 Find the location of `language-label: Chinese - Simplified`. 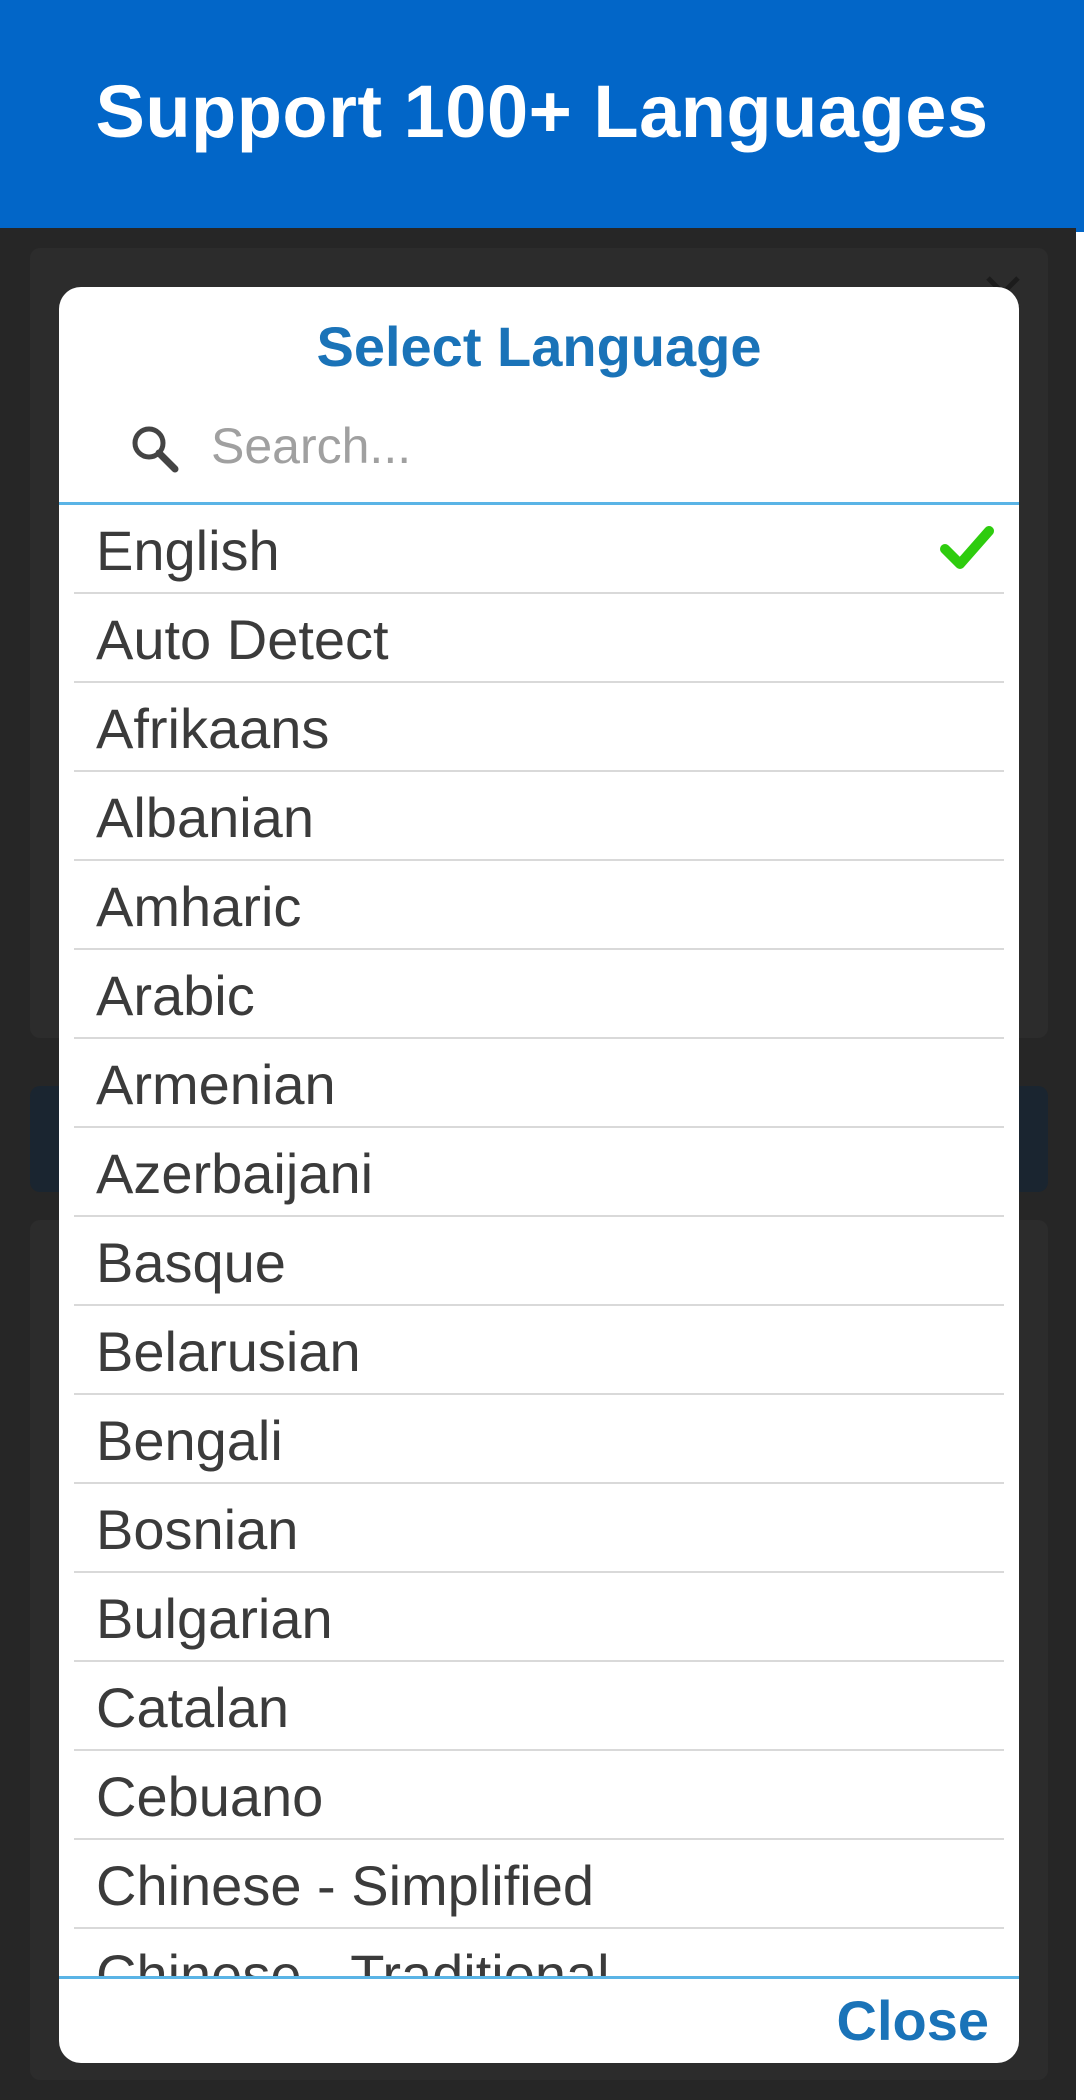

language-label: Chinese - Simplified is located at coordinates (345, 1885).